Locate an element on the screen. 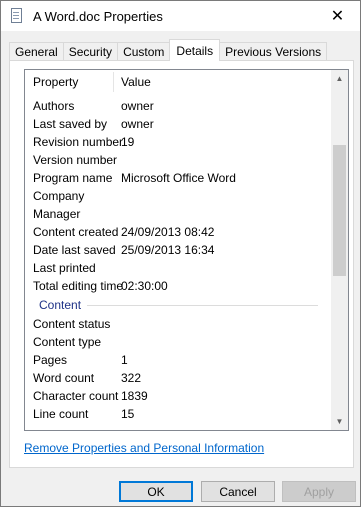 The image size is (363, 509). document-icon is located at coordinates (17, 16).